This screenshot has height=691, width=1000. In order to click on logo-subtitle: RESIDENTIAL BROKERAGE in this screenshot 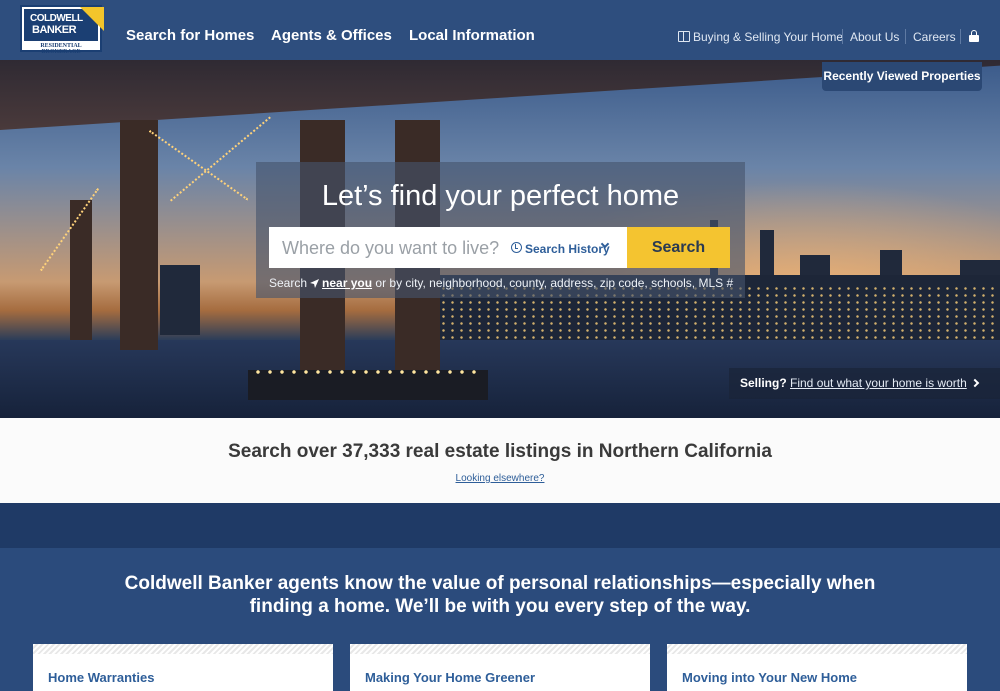, I will do `click(61, 49)`.